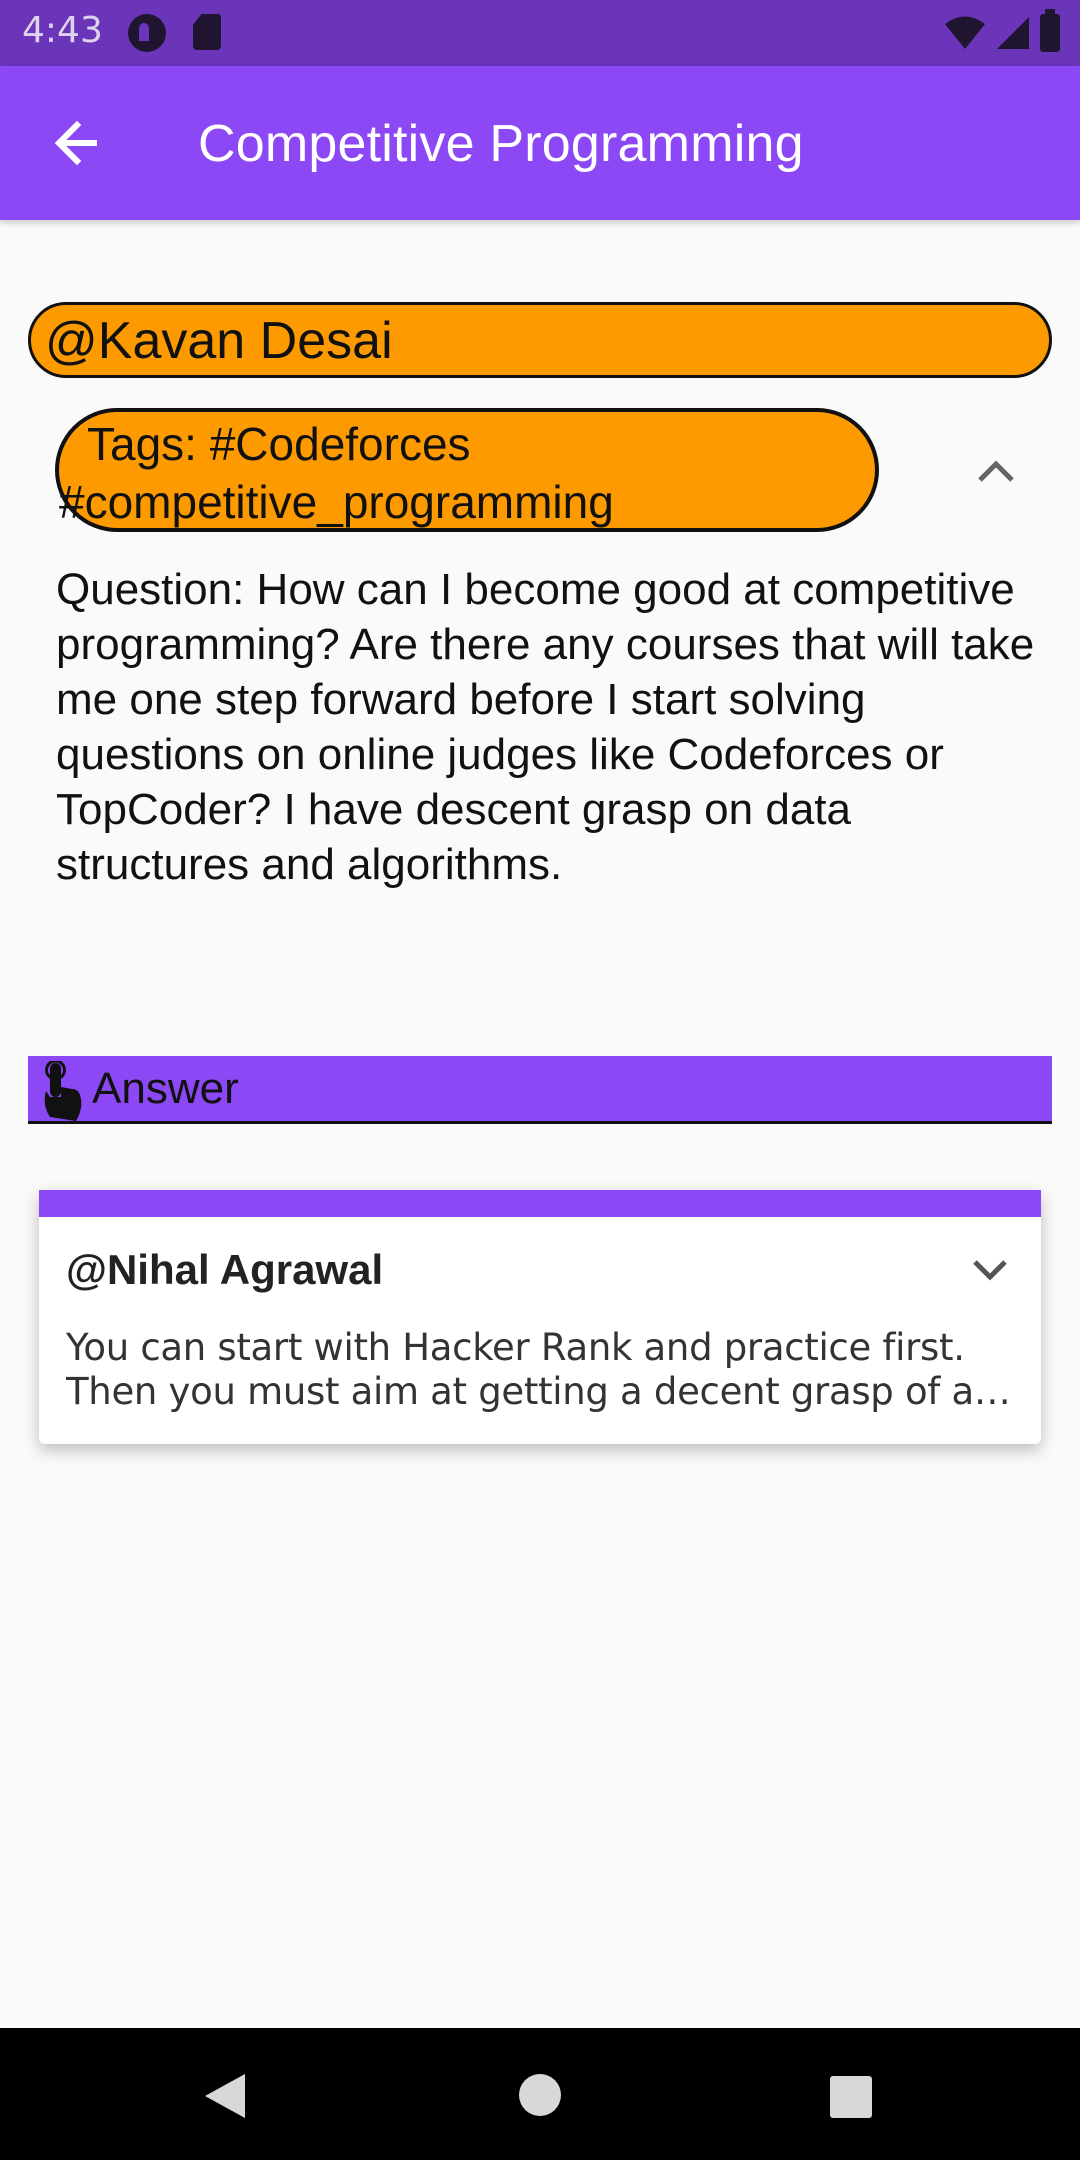 The image size is (1080, 2160). What do you see at coordinates (62, 30) in the screenshot?
I see `status-time: 4:43` at bounding box center [62, 30].